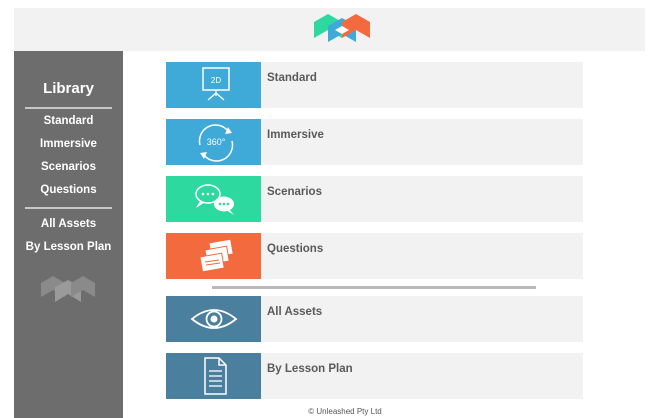  Describe the element at coordinates (68, 224) in the screenshot. I see `sidebar-item-all-assets: All Assets` at that location.